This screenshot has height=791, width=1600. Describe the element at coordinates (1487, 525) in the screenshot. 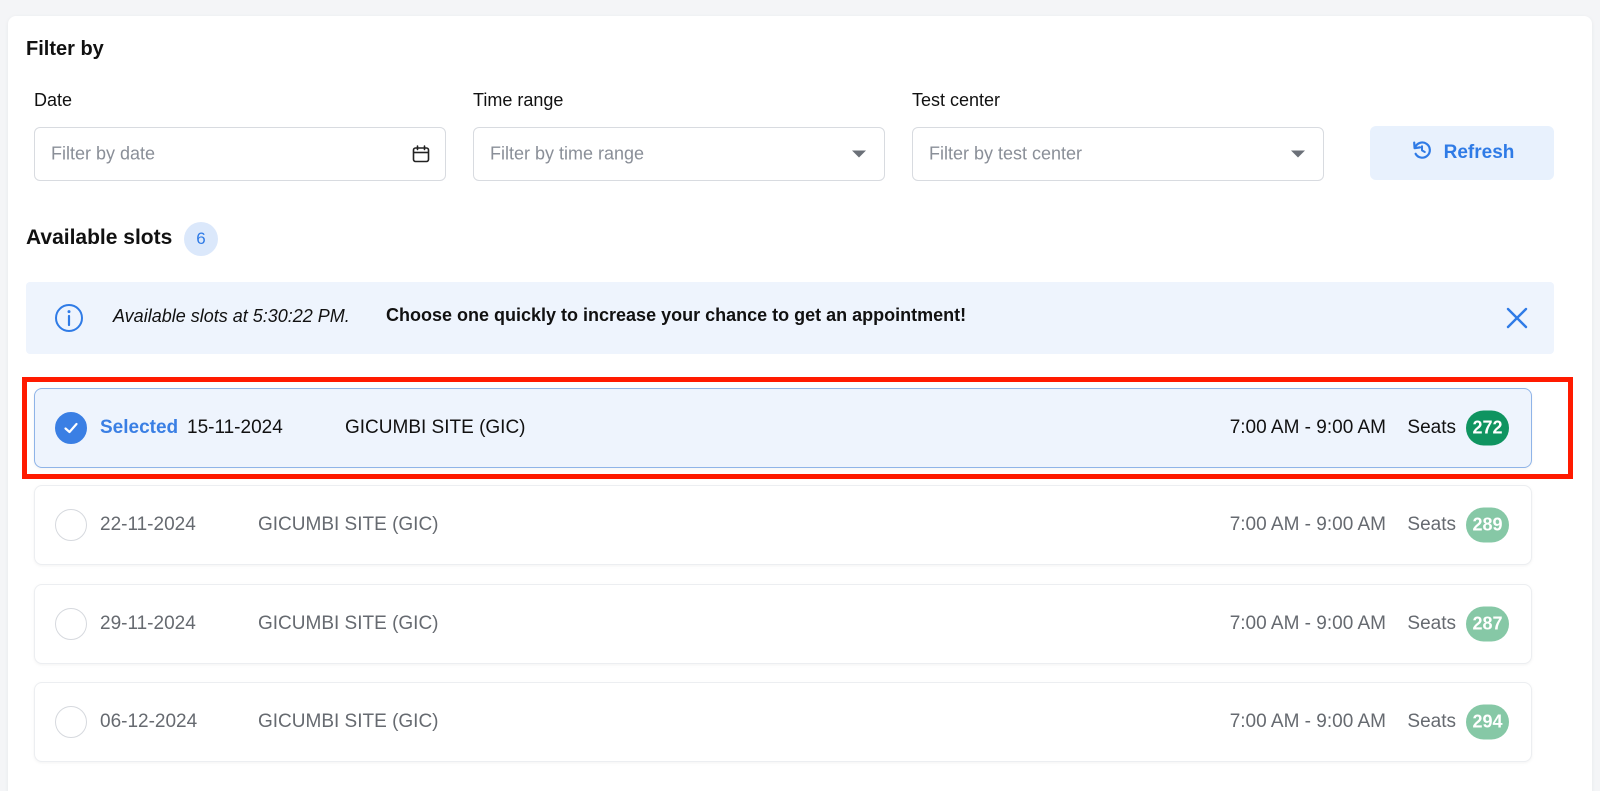

I see `slot-seats-badge: 289` at that location.